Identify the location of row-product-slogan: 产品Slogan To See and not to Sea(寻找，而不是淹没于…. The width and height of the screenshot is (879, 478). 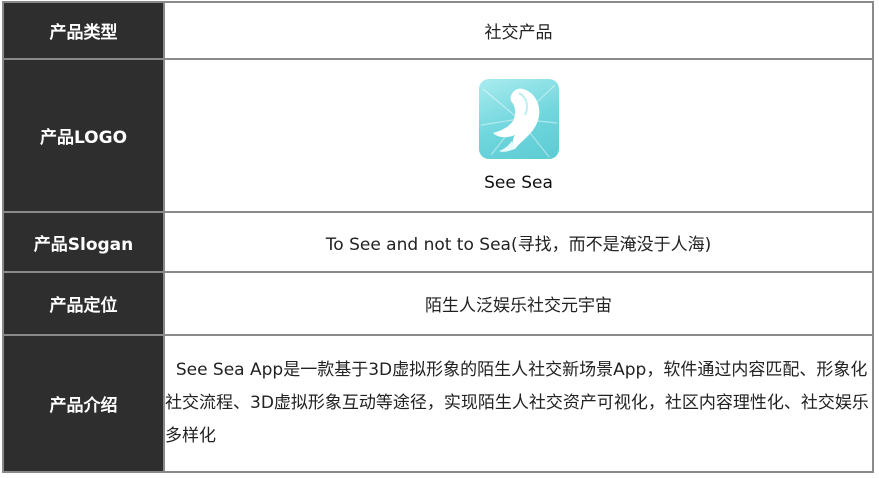
(438, 242).